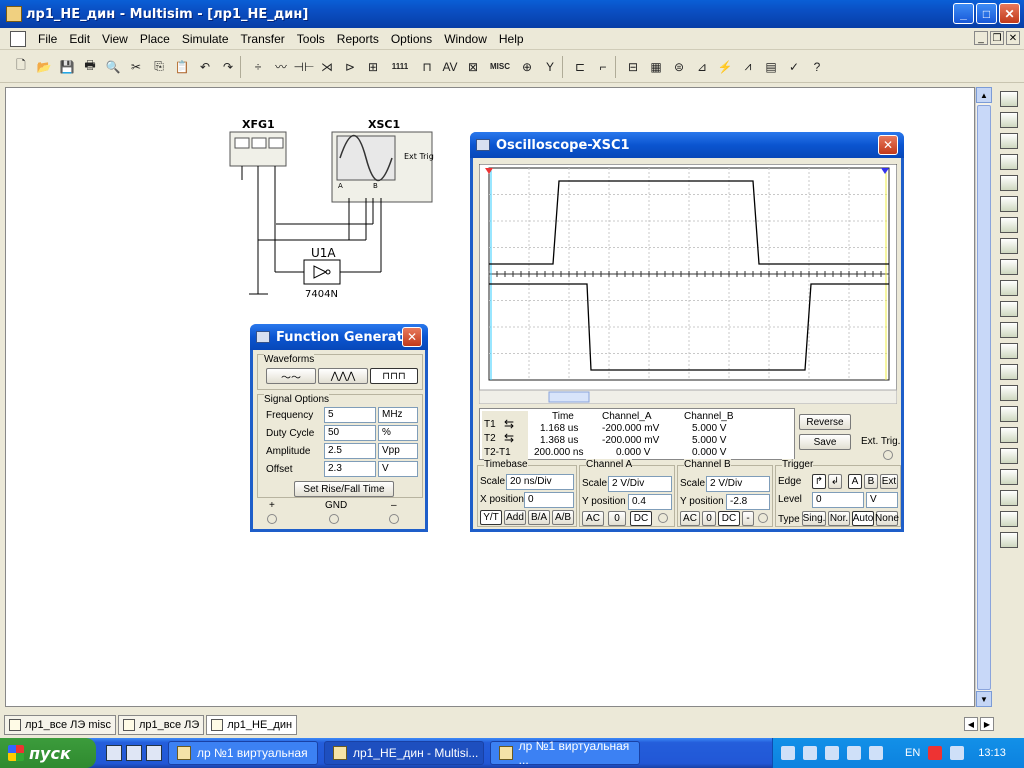  What do you see at coordinates (738, 484) in the screenshot?
I see `channel-b-scale-field: 2 V/Div` at bounding box center [738, 484].